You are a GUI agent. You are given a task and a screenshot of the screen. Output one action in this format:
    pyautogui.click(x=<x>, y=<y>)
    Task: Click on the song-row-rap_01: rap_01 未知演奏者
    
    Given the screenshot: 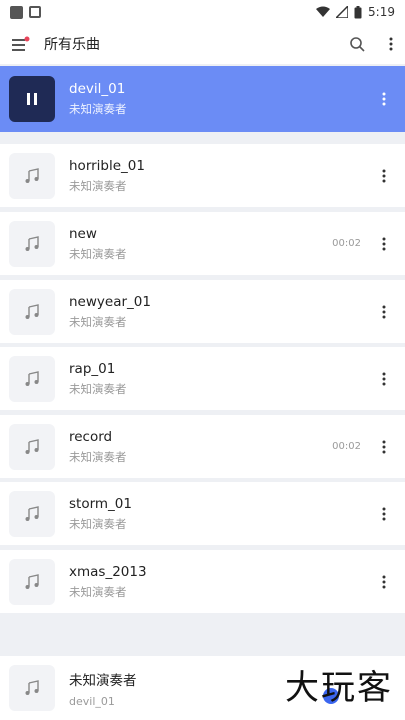 What is the action you would take?
    pyautogui.click(x=202, y=378)
    